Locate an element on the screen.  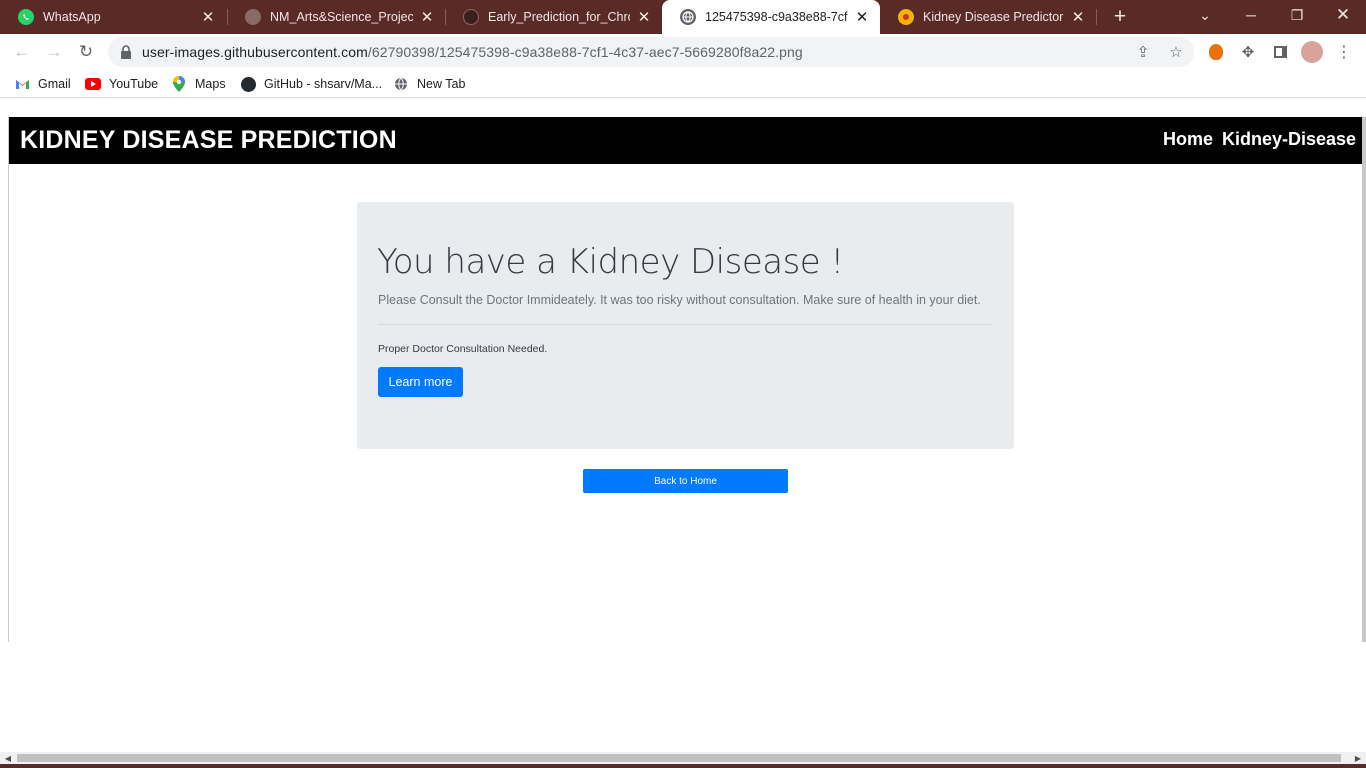
menu-kebab-icon: ⋮ is located at coordinates (1344, 52).